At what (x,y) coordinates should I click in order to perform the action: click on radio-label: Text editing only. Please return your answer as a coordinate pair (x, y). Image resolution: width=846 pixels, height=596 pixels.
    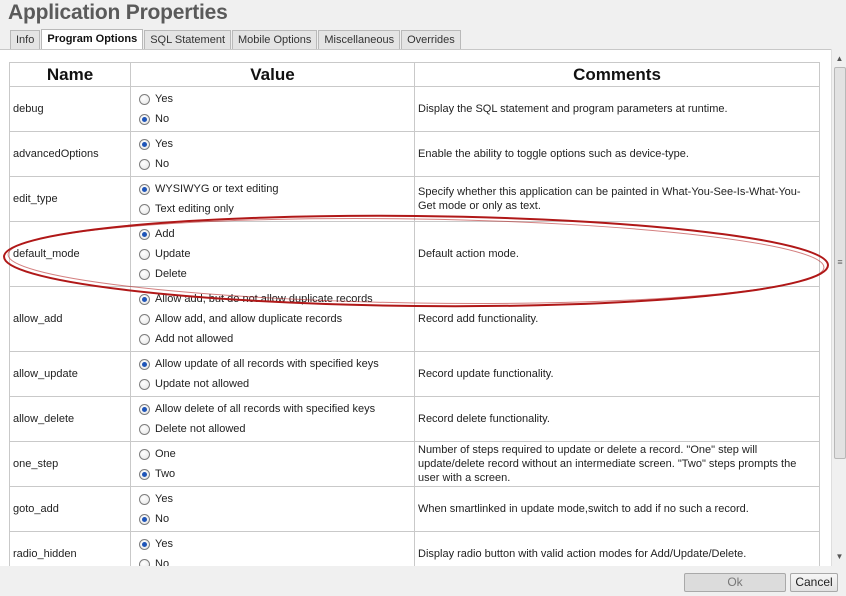
    Looking at the image, I should click on (194, 209).